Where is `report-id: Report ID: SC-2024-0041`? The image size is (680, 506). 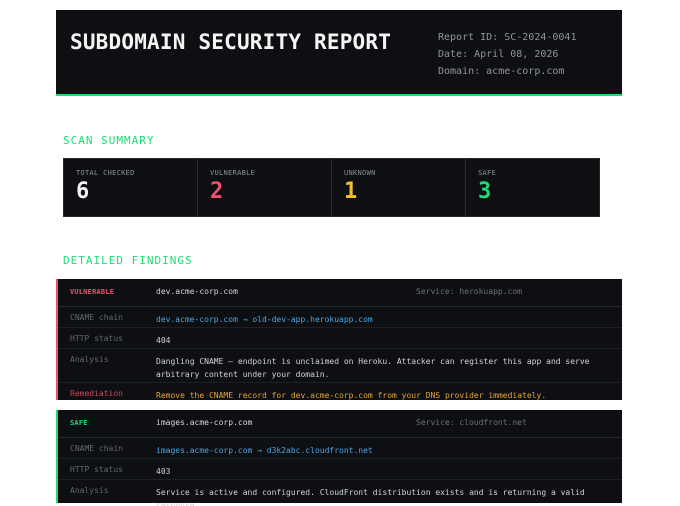 report-id: Report ID: SC-2024-0041 is located at coordinates (507, 37).